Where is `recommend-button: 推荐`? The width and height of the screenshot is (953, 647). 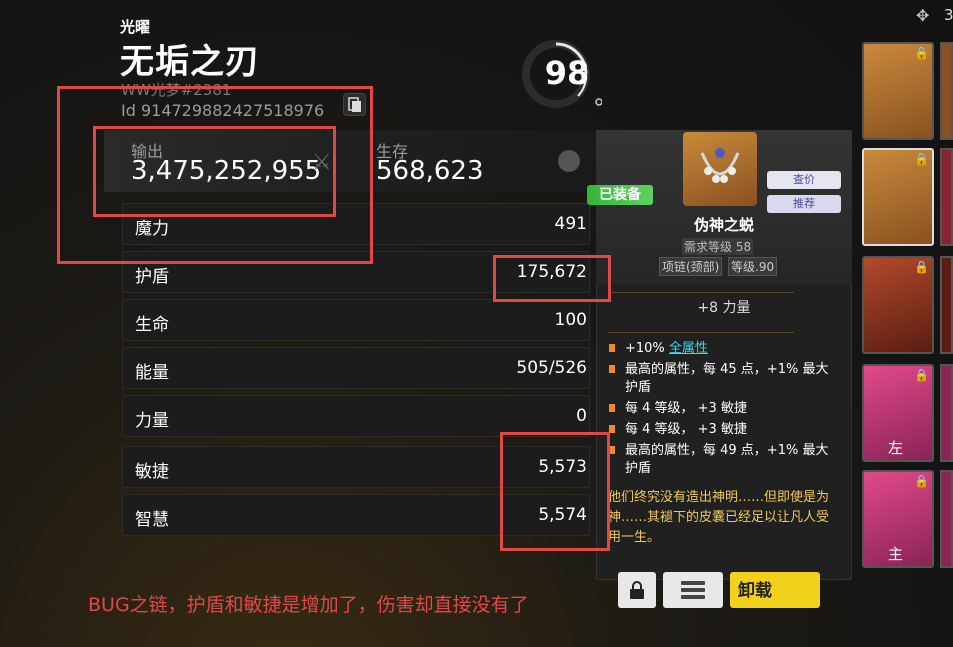 recommend-button: 推荐 is located at coordinates (804, 204).